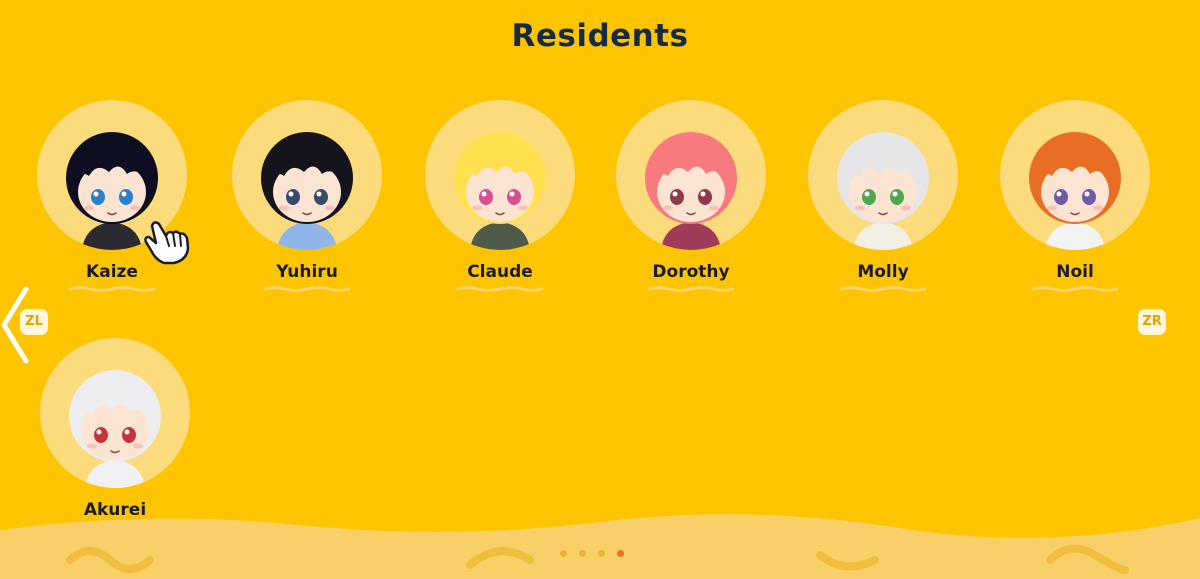  I want to click on page-title: Residents, so click(600, 36).